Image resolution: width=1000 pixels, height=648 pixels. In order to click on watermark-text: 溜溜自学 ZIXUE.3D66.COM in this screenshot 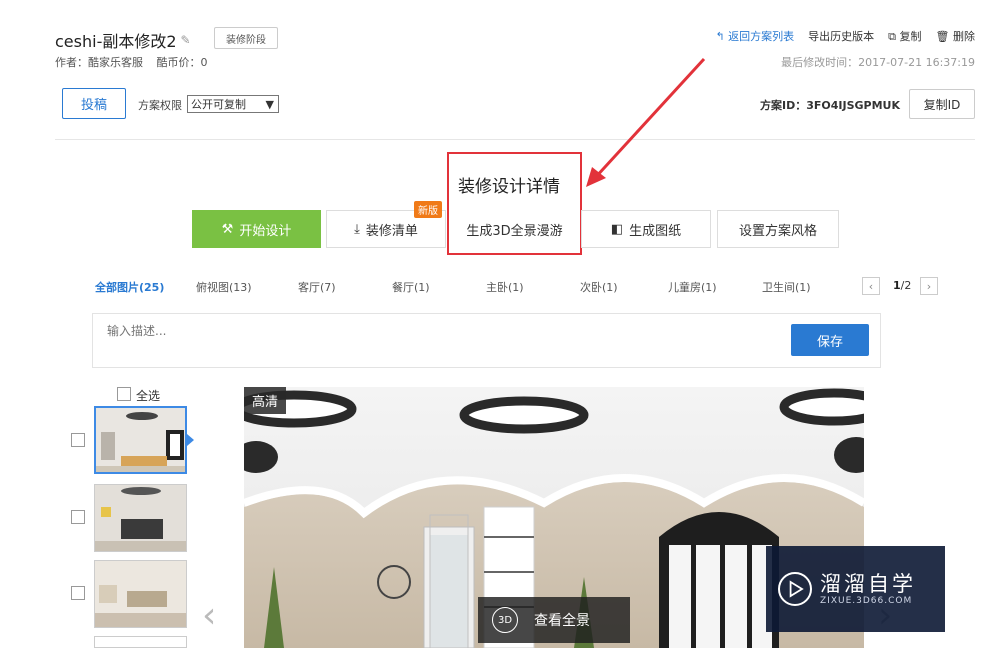, I will do `click(868, 589)`.